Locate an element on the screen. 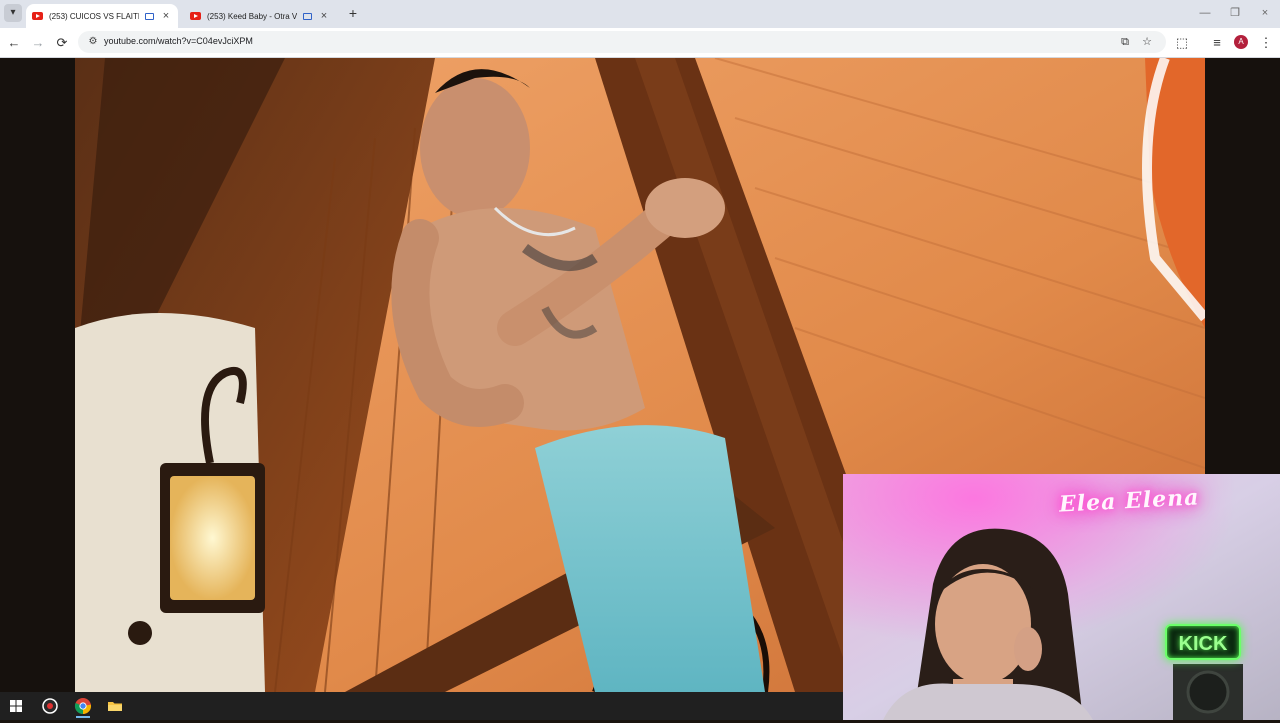 This screenshot has height=723, width=1280. start-icon is located at coordinates (16, 706).